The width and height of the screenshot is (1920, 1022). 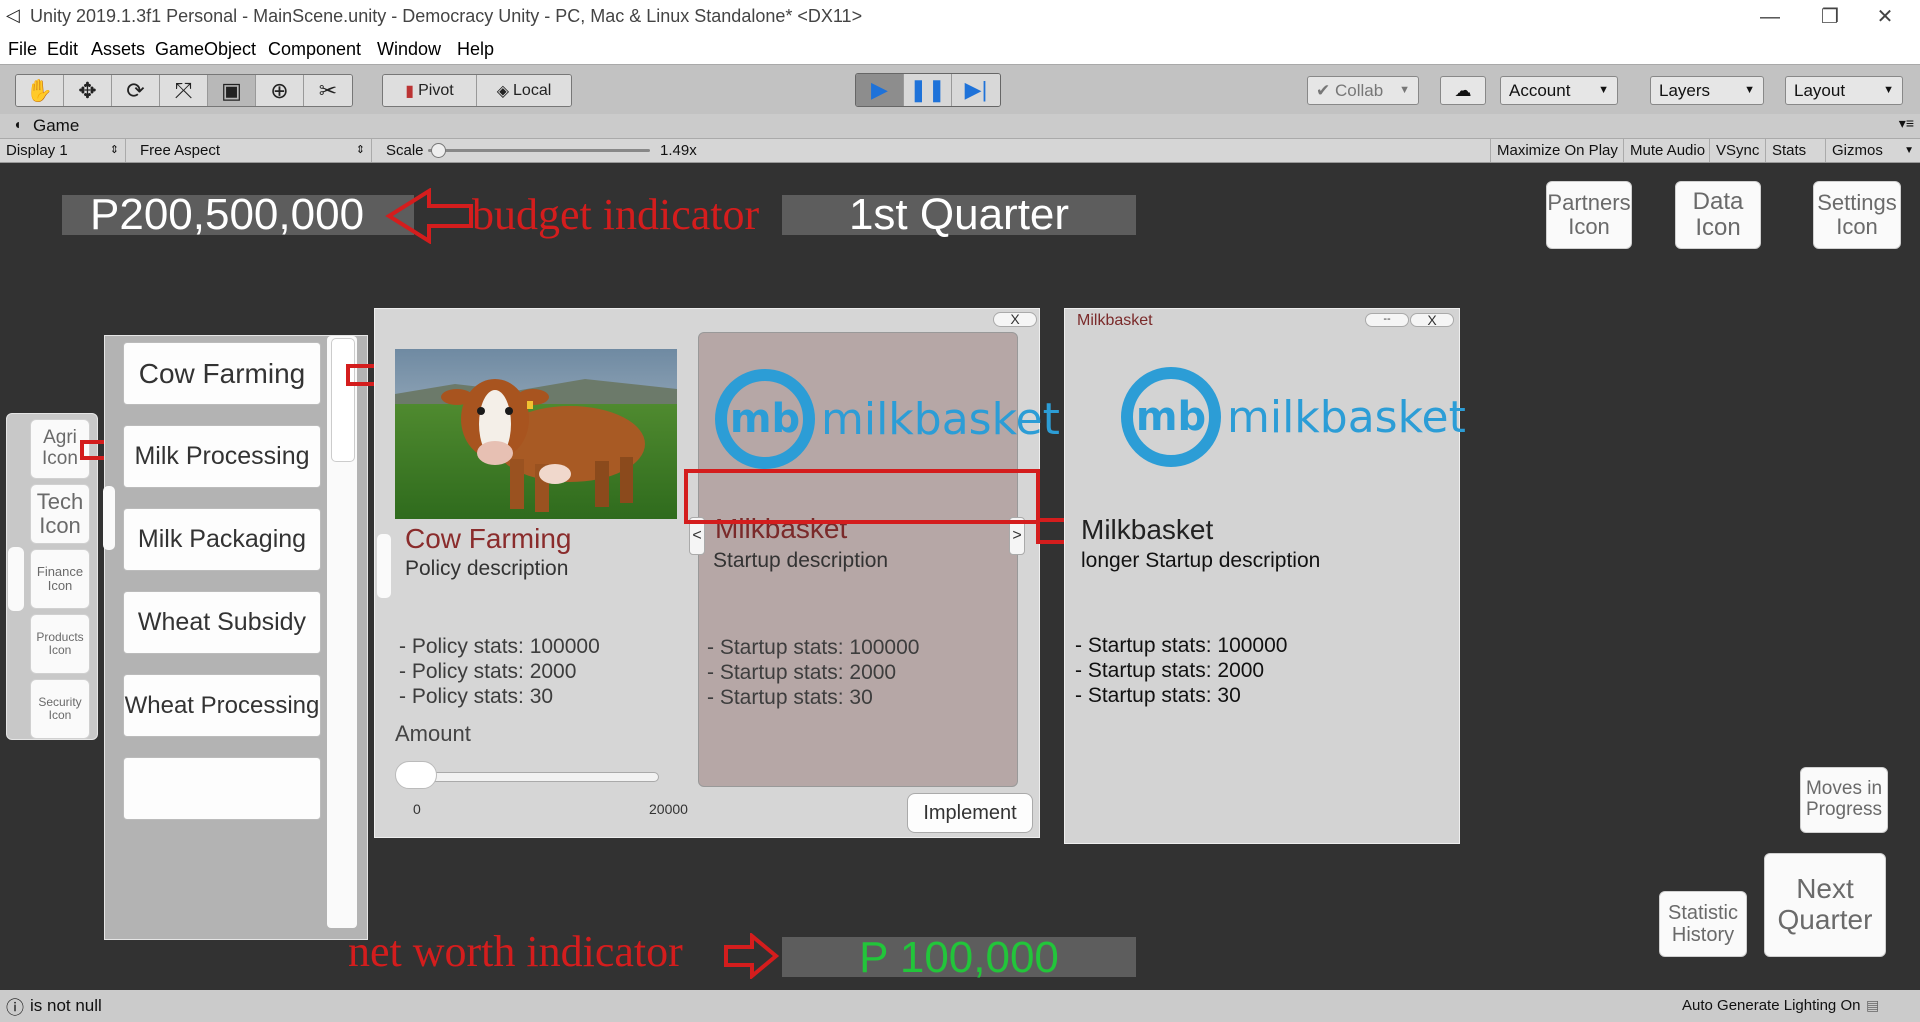 I want to click on partners-icon: Partners Icon, so click(x=1589, y=215).